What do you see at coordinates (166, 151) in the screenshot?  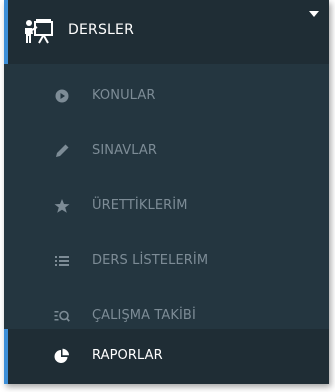 I see `menu-item-sinavlar: SINAVLAR` at bounding box center [166, 151].